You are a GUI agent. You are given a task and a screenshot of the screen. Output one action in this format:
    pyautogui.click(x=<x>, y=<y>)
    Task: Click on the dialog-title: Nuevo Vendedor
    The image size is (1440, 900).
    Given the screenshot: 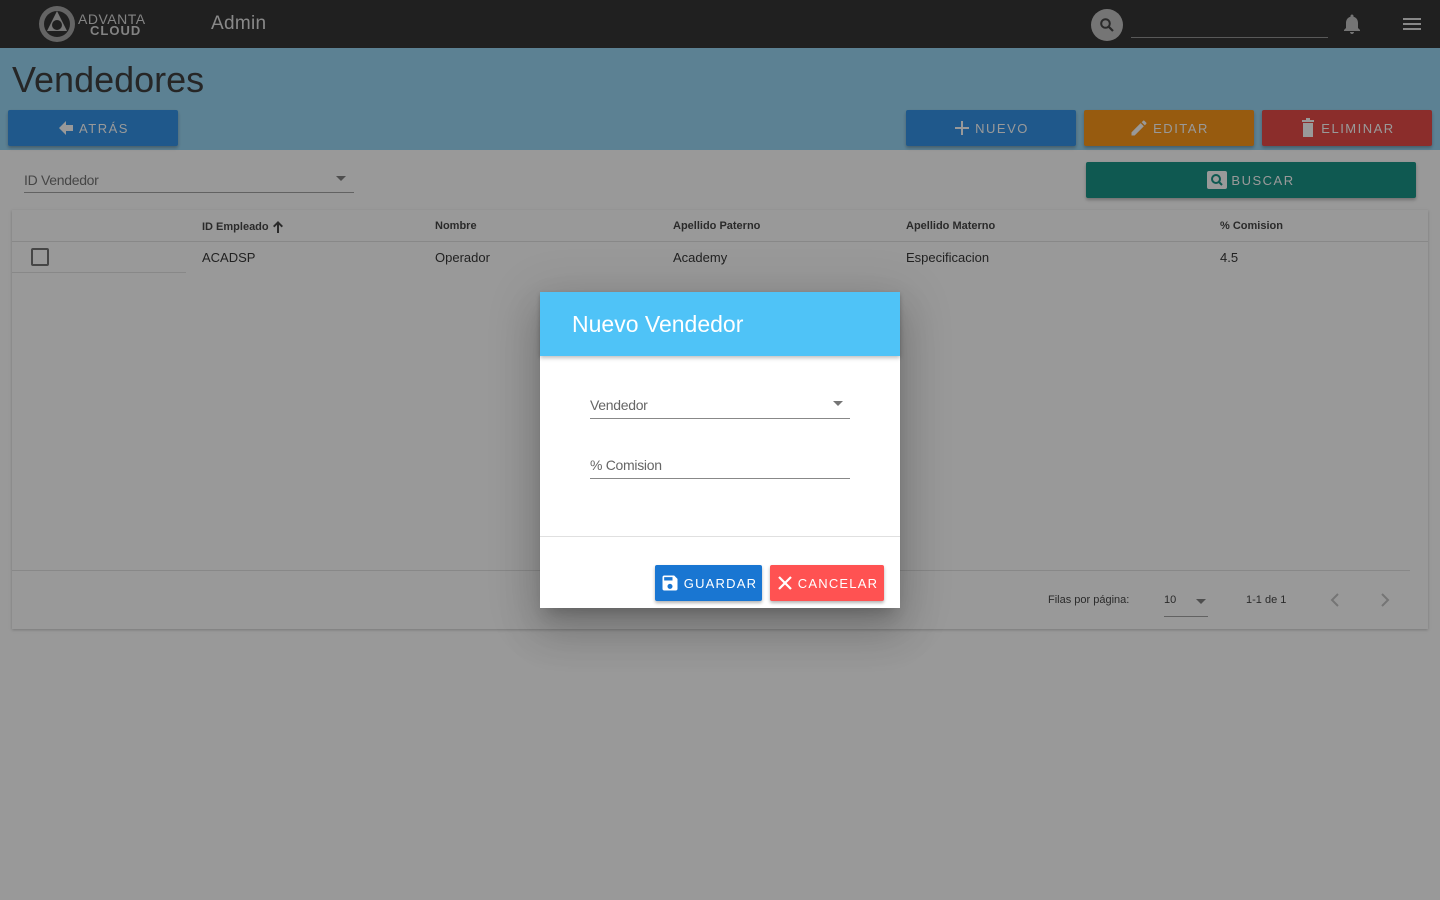 What is the action you would take?
    pyautogui.click(x=658, y=324)
    